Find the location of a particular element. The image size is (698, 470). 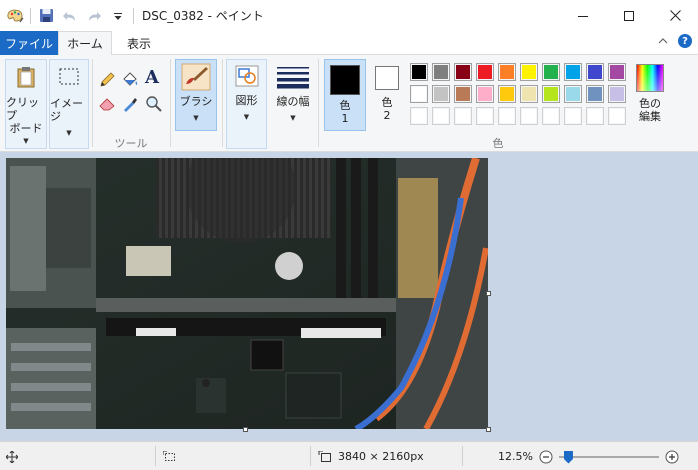

maximize-icon is located at coordinates (629, 15).